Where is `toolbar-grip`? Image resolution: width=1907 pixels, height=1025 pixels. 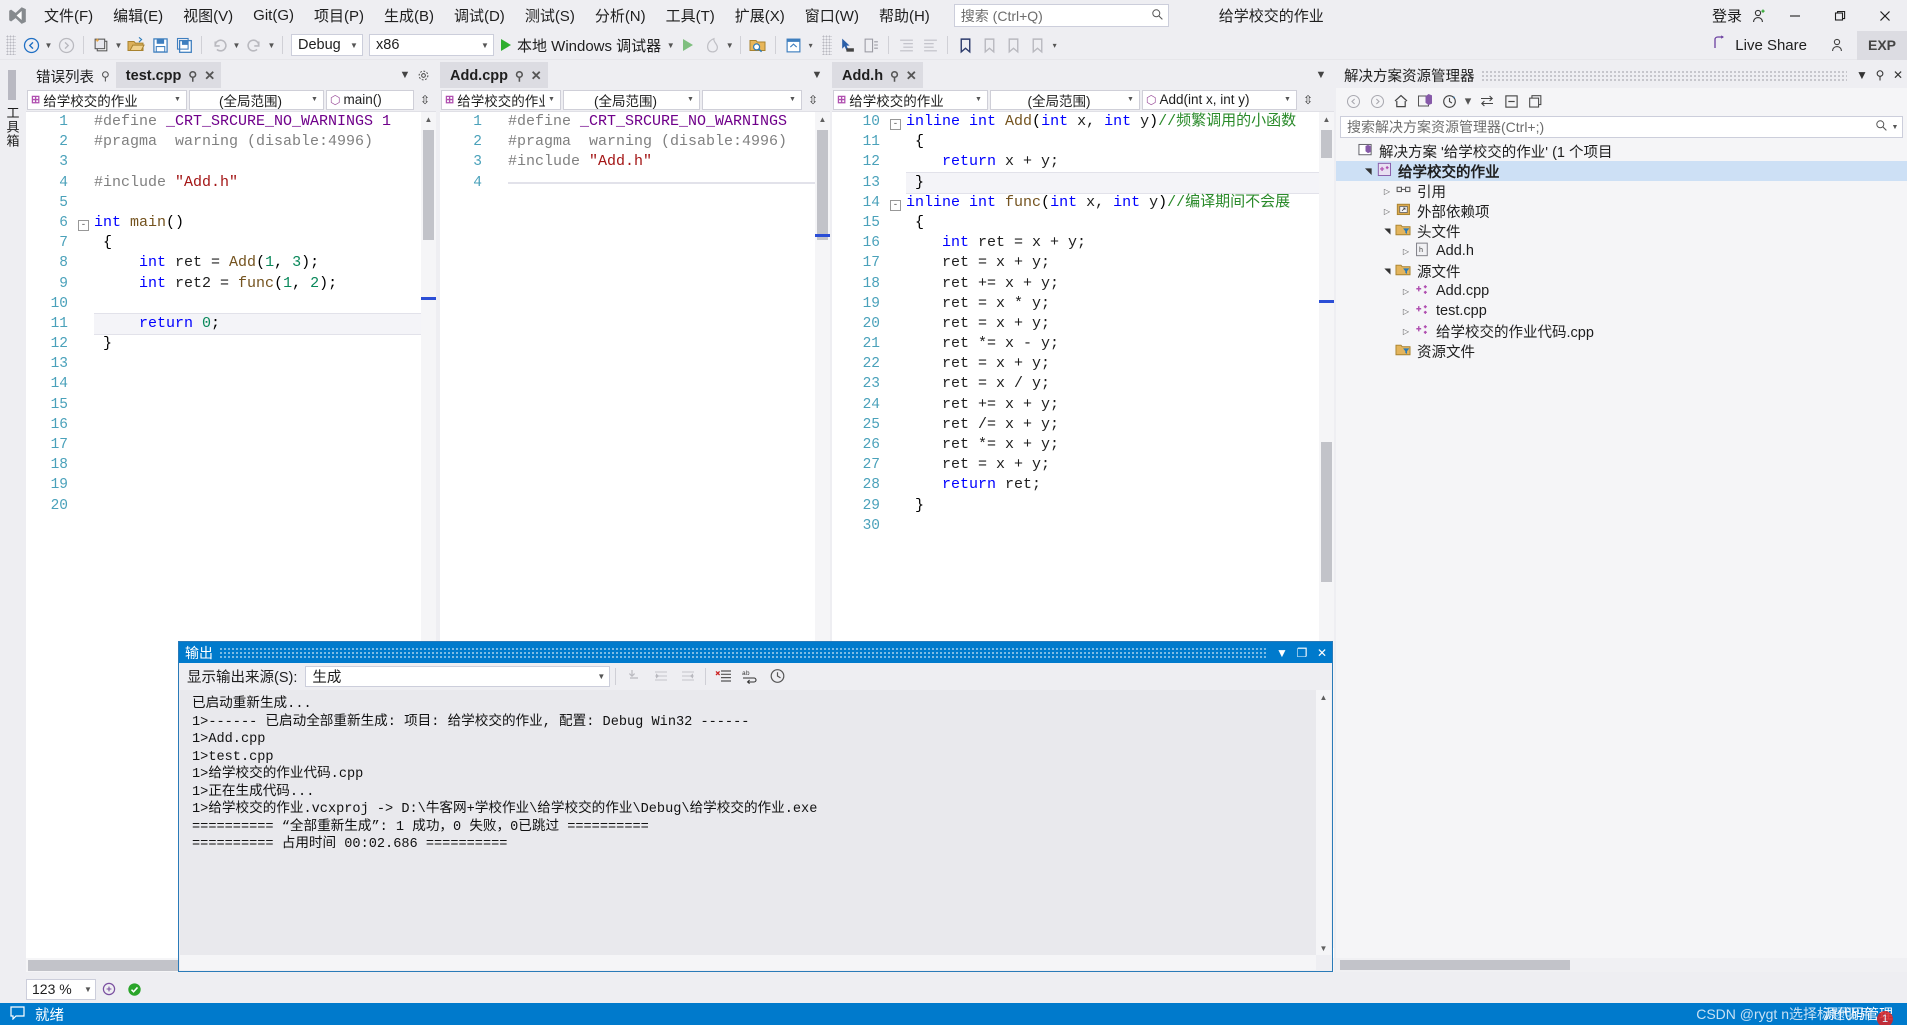 toolbar-grip is located at coordinates (827, 45).